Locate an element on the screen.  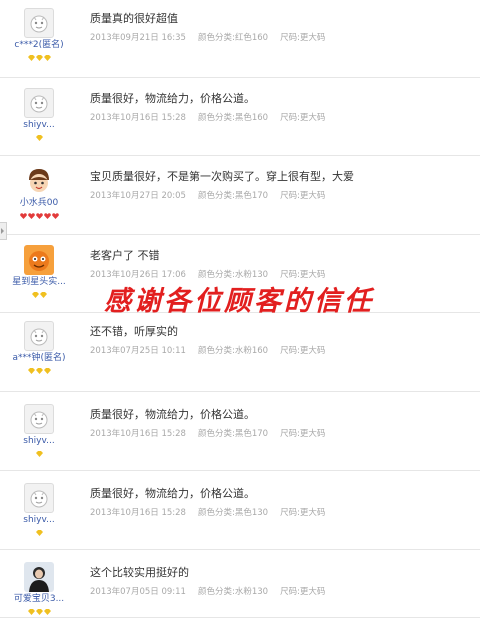
review-meta: 2013年10月16日 15:28 颜色分类:黑色160 尺码:更大码 is located at coordinates (280, 118).